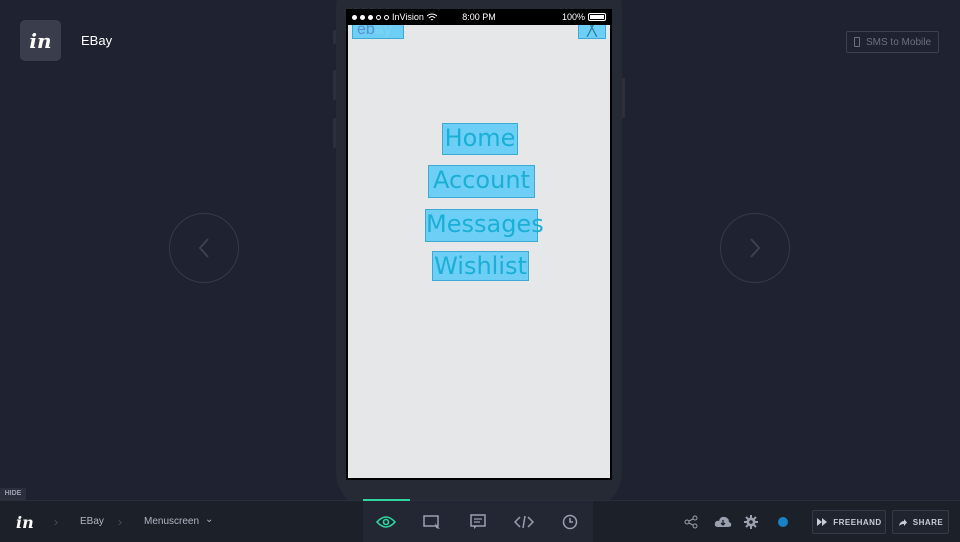 The height and width of the screenshot is (542, 960). What do you see at coordinates (386, 522) in the screenshot?
I see `preview-mode-eye-icon` at bounding box center [386, 522].